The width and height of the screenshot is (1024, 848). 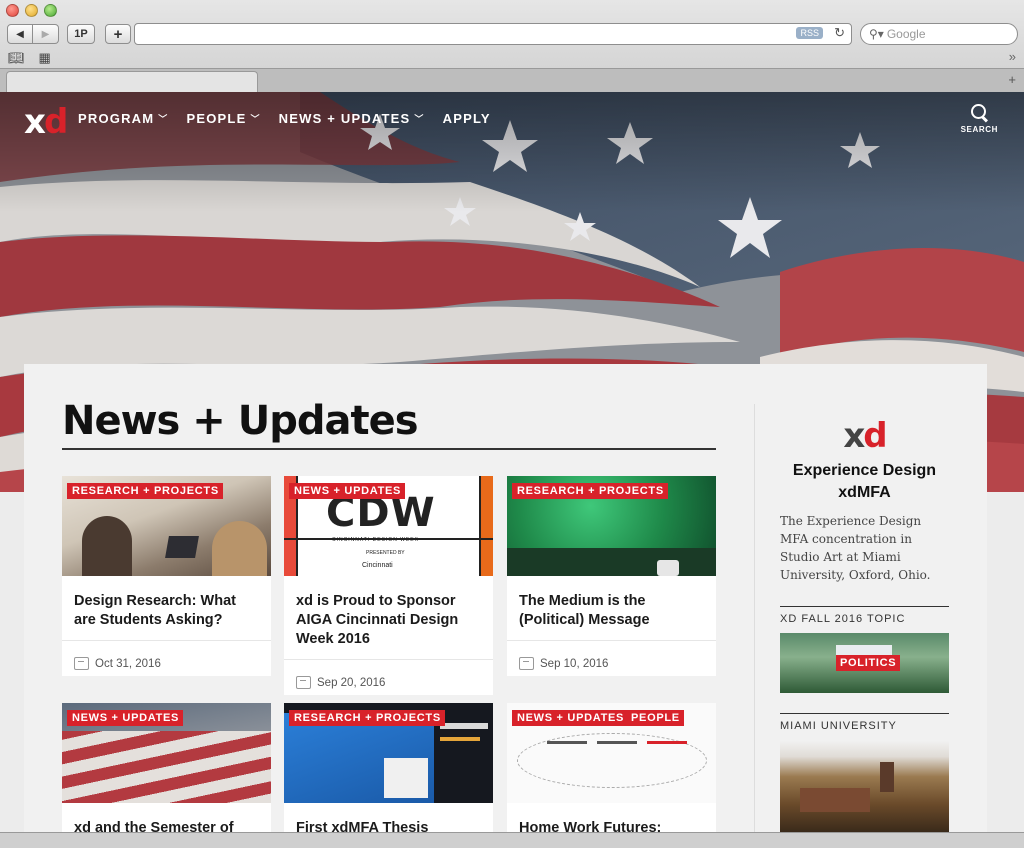 What do you see at coordinates (611, 526) in the screenshot?
I see `card-image-chalkboard: RESEARCH + PROJECTS` at bounding box center [611, 526].